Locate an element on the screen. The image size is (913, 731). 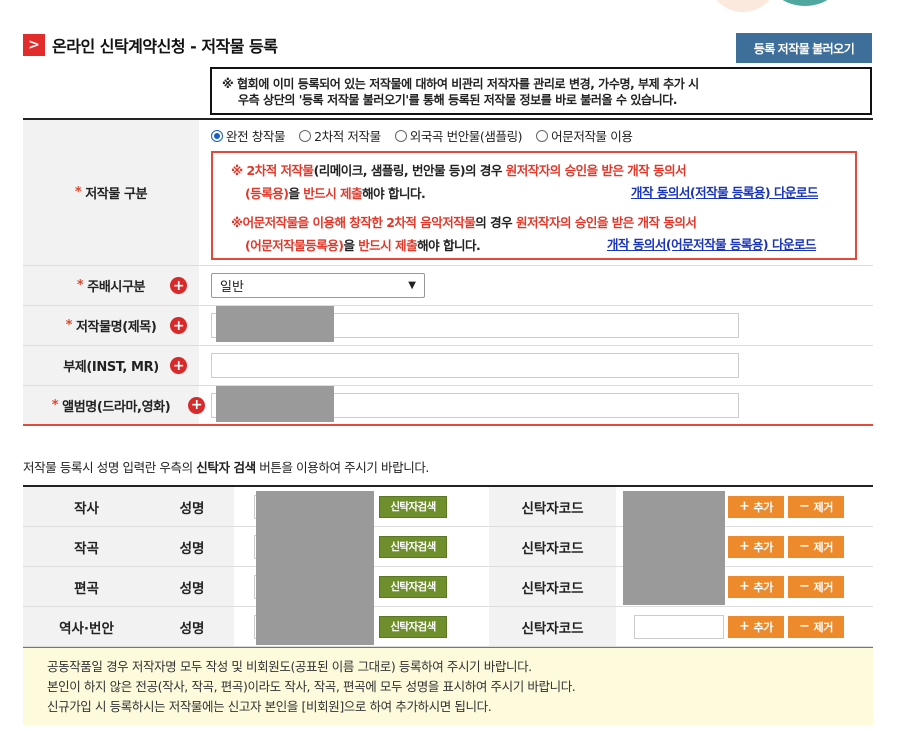
distribution-row: * 주배시구분 + 일반 ▼ is located at coordinates (448, 286).